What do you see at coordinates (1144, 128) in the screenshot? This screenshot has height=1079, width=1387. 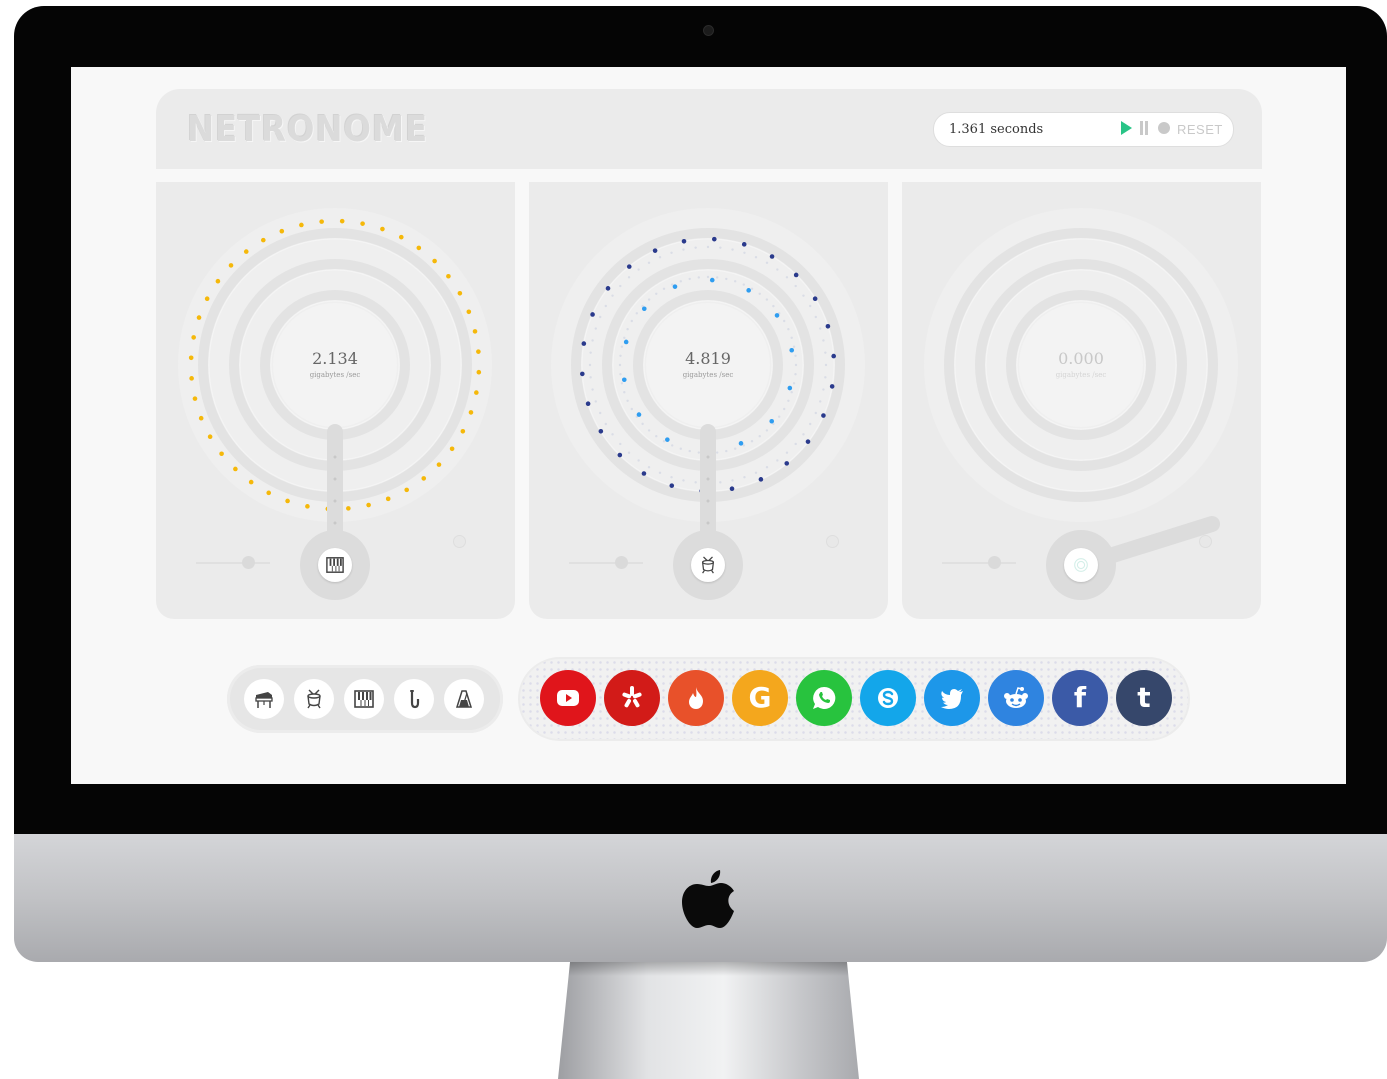 I see `pause-icon` at bounding box center [1144, 128].